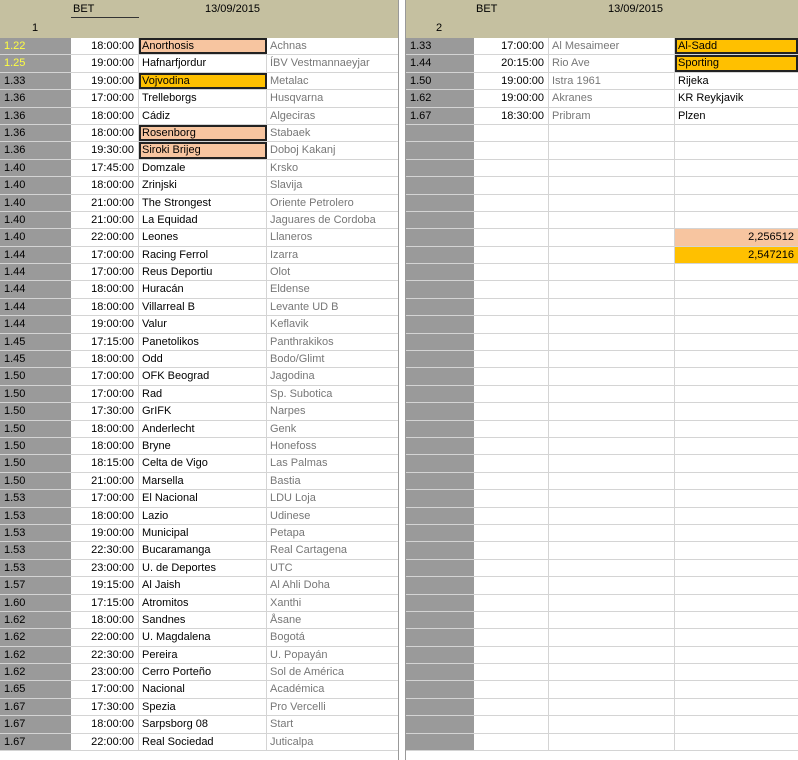 The image size is (798, 760). I want to click on odds-cell: 1.62, so click(35, 620).